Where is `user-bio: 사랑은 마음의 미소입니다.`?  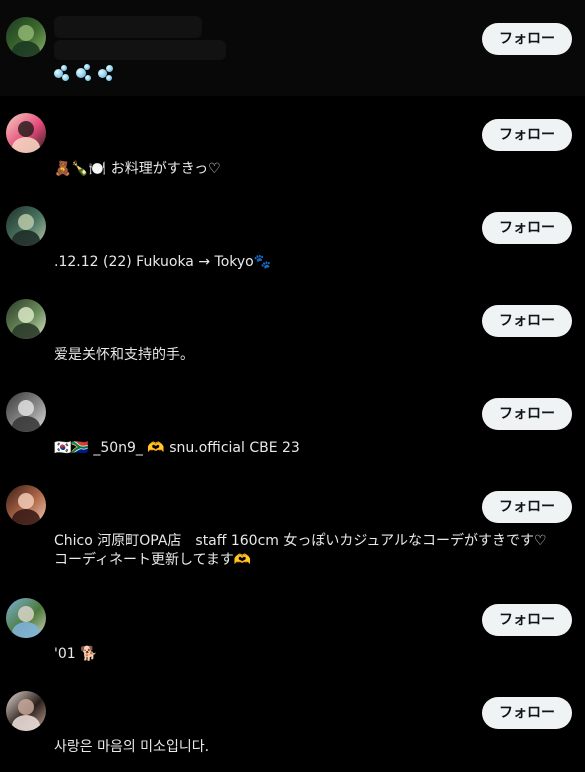
user-bio: 사랑은 마음의 미소입니다. is located at coordinates (132, 747).